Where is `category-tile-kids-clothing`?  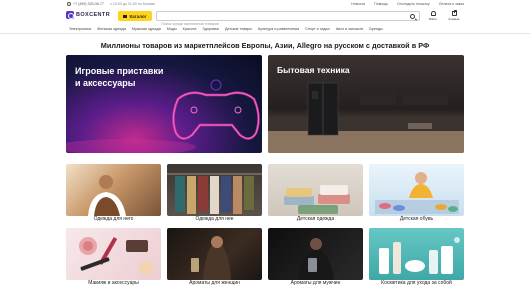
category-tile-kids-clothing is located at coordinates (315, 190).